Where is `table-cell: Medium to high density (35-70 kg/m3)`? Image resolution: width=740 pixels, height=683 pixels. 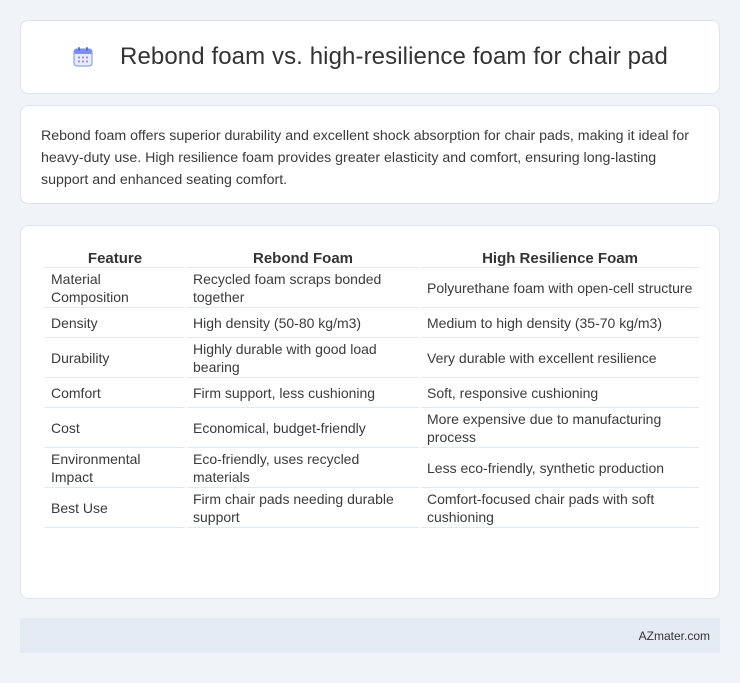 table-cell: Medium to high density (35-70 kg/m3) is located at coordinates (560, 323).